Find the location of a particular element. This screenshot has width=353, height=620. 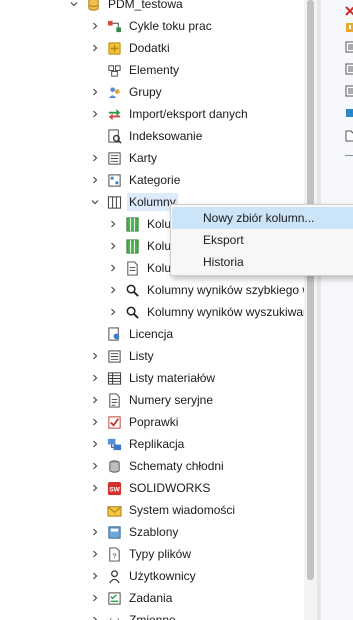

tree-item-label: SOLIDWORKS is located at coordinates (170, 488).